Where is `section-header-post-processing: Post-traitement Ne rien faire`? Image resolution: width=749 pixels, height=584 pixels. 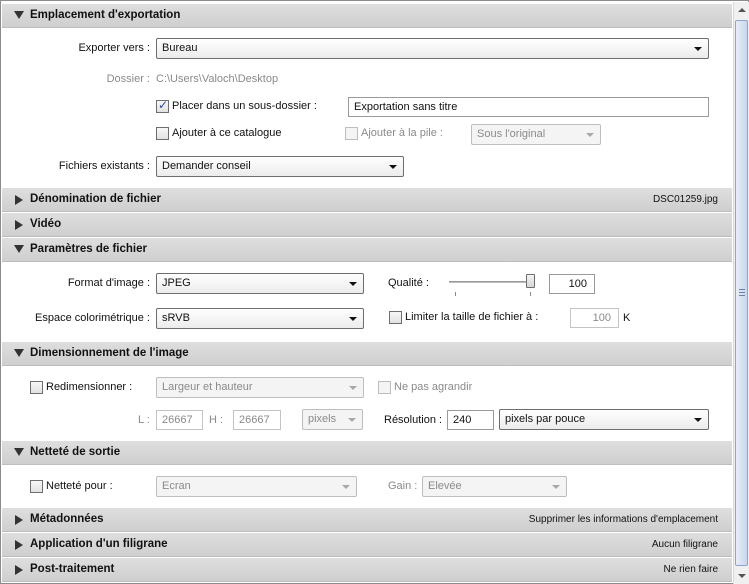
section-header-post-processing: Post-traitement Ne rien faire is located at coordinates (367, 570).